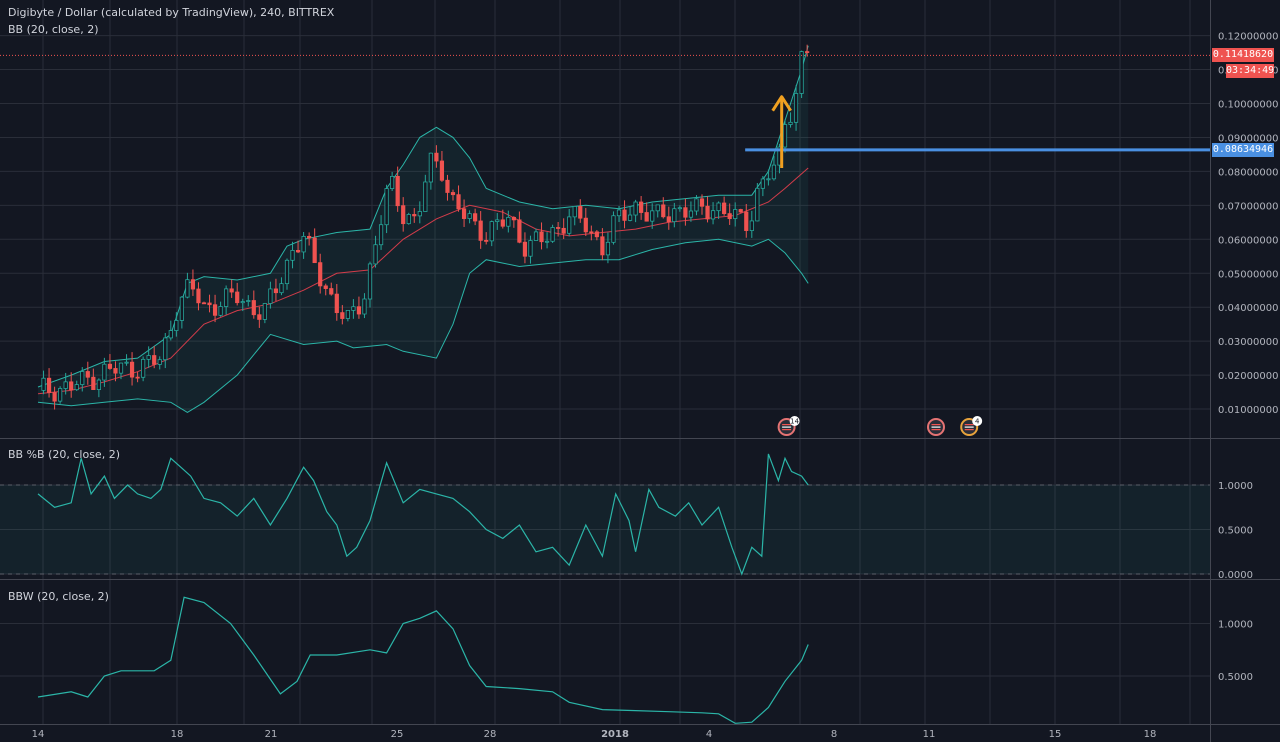  What do you see at coordinates (1235, 486) in the screenshot?
I see `pctb-tick-label: 1.0000` at bounding box center [1235, 486].